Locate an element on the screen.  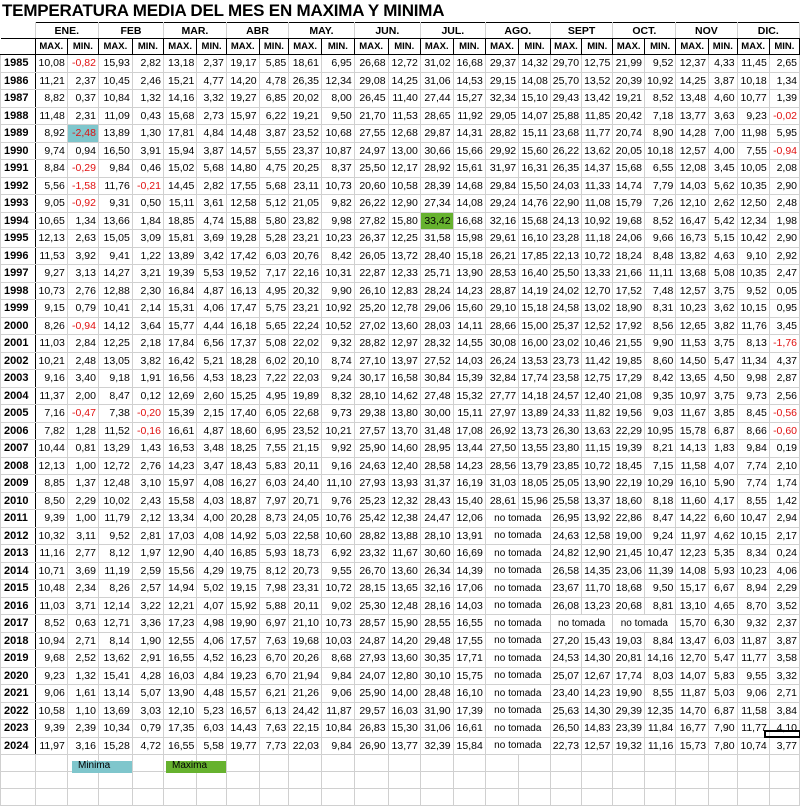
min-value-cell: 15,84 is located at coordinates (469, 745).